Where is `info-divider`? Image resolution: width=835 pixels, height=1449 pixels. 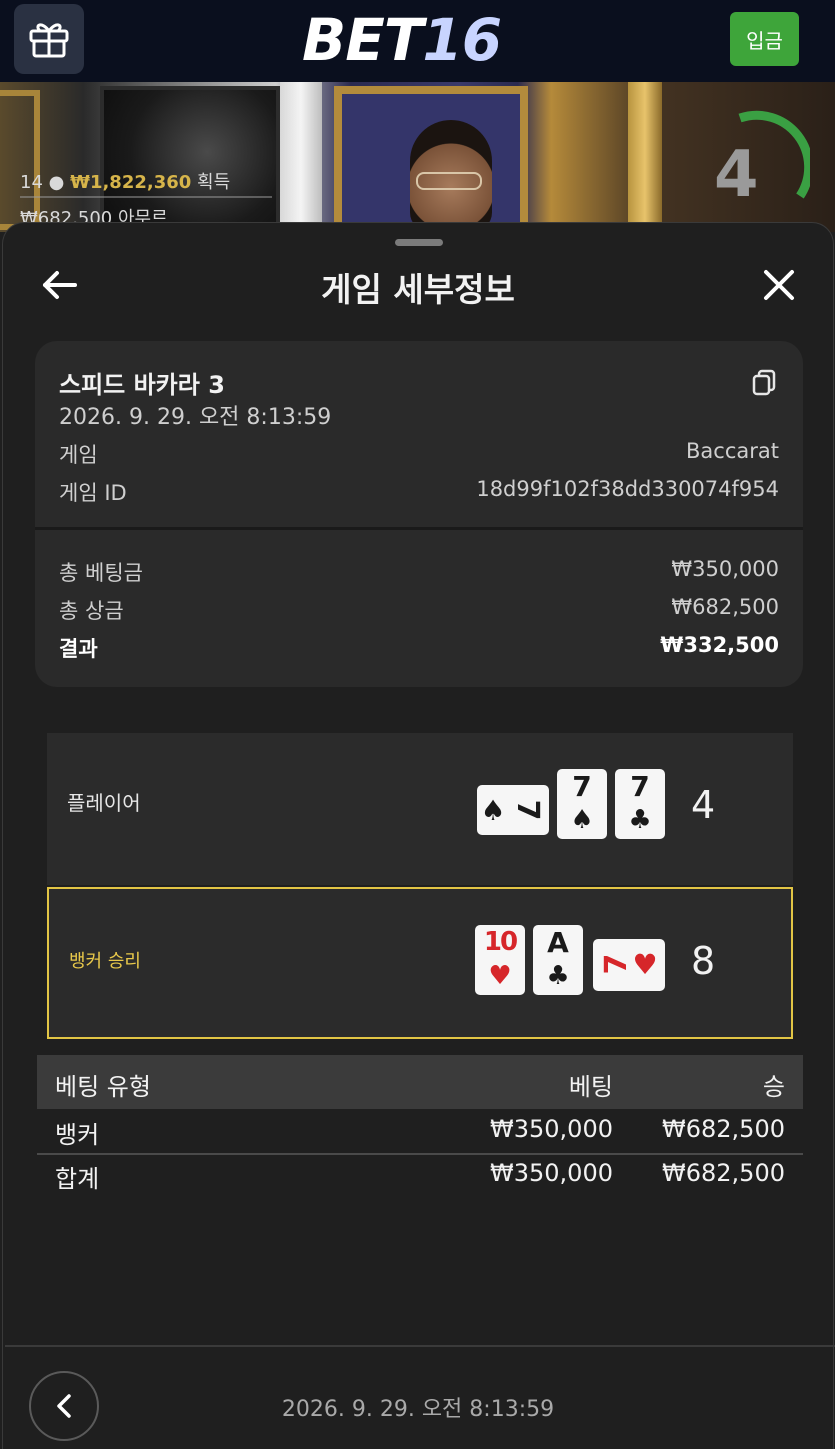 info-divider is located at coordinates (419, 528).